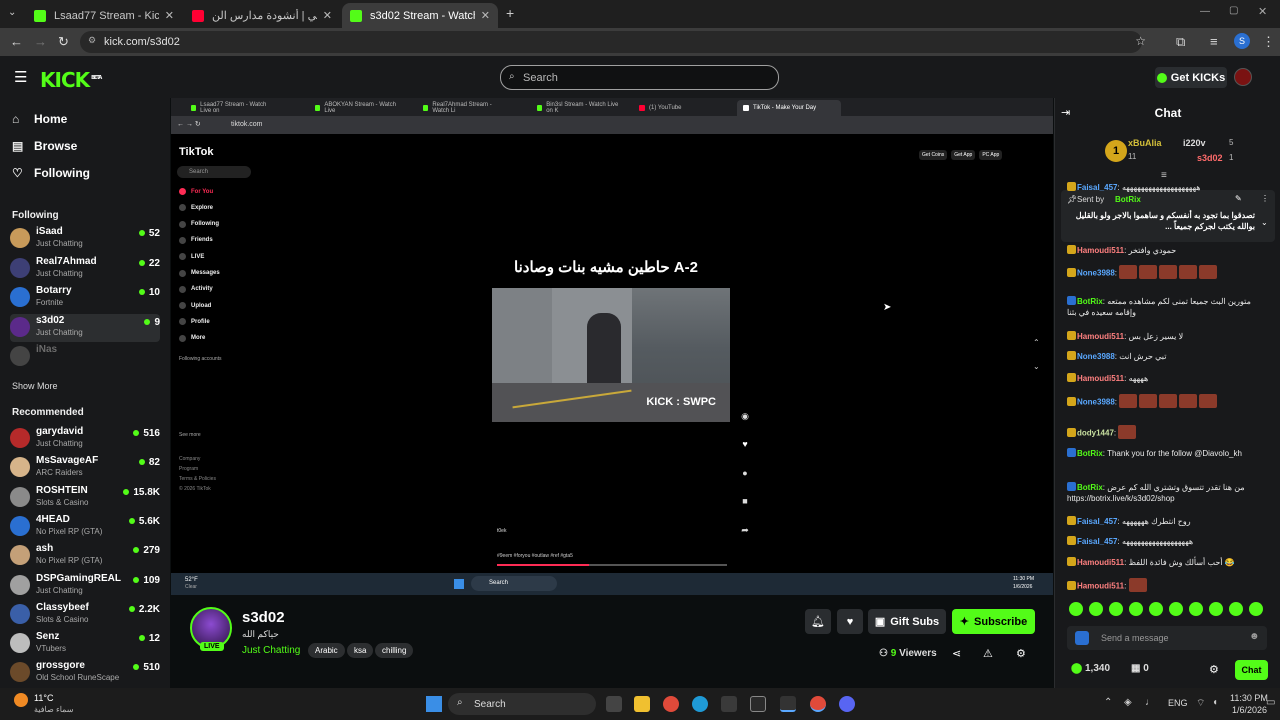 The width and height of the screenshot is (1280, 720). What do you see at coordinates (1238, 198) in the screenshot?
I see `unpin-icon: ✎` at bounding box center [1238, 198].